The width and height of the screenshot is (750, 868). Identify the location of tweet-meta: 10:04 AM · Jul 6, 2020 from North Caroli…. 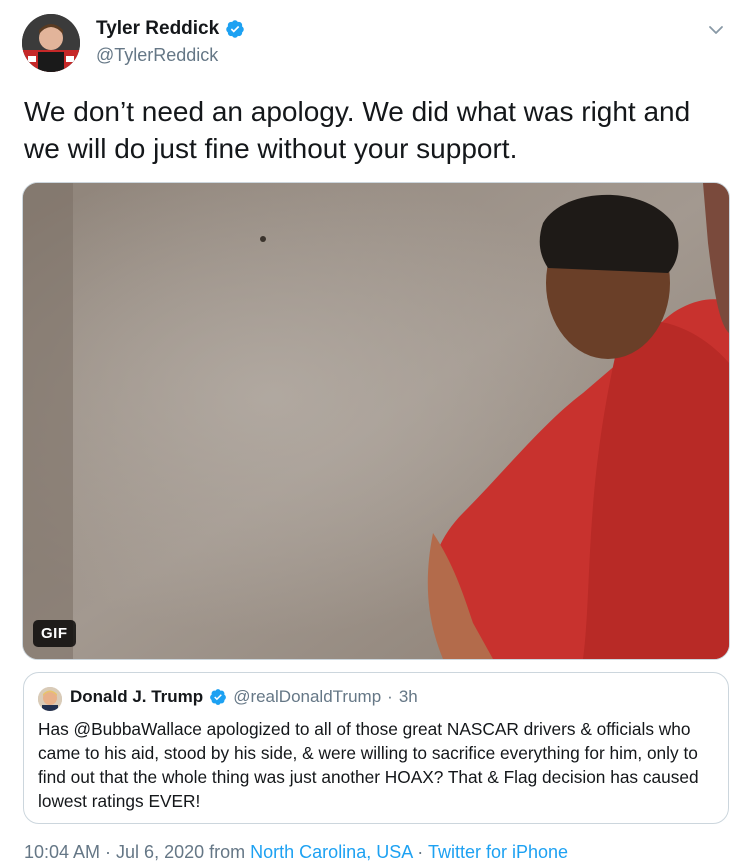
(296, 852).